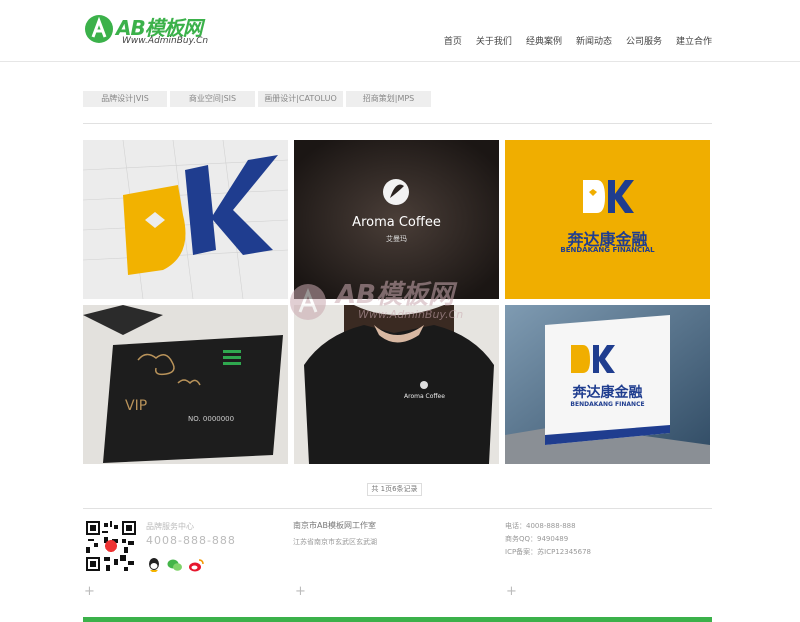  I want to click on footer-phone-line: 电话：4008-888-888, so click(540, 526).